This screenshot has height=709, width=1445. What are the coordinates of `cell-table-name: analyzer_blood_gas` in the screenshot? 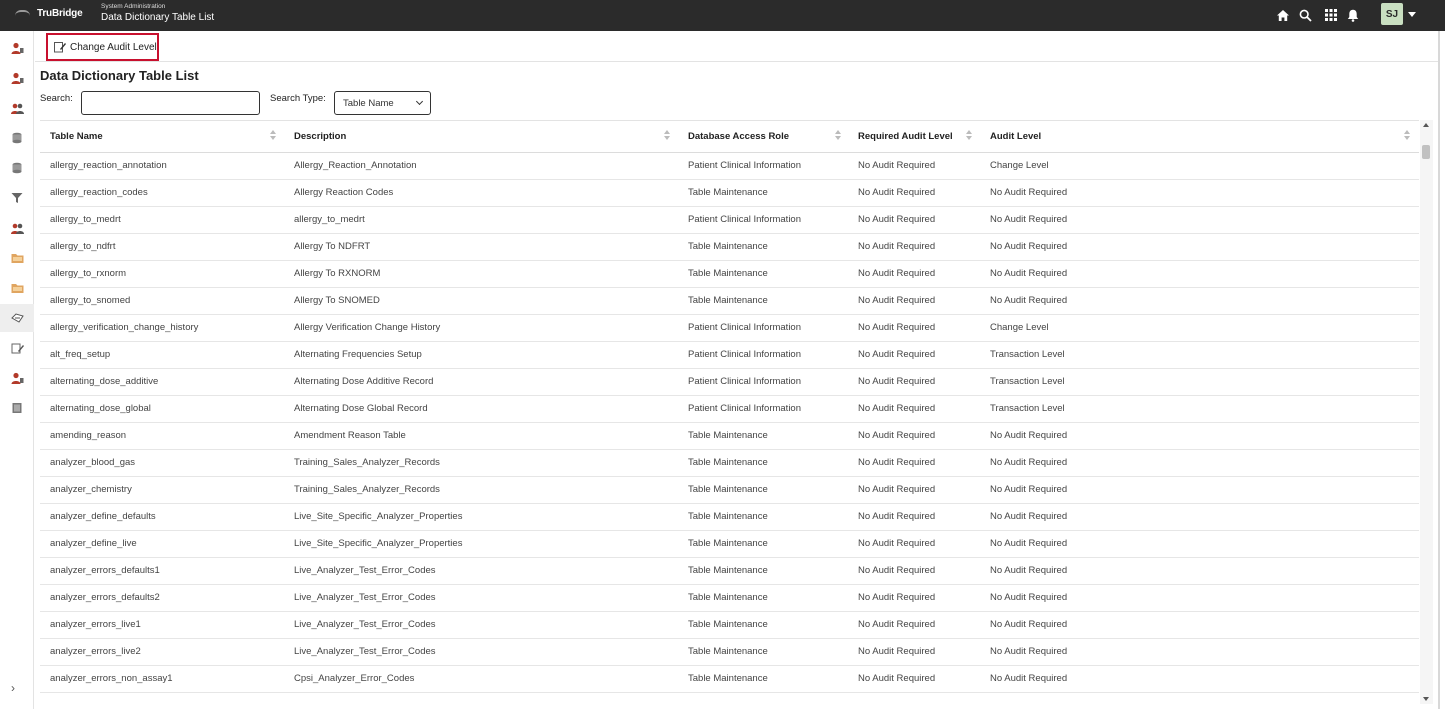 It's located at (93, 462).